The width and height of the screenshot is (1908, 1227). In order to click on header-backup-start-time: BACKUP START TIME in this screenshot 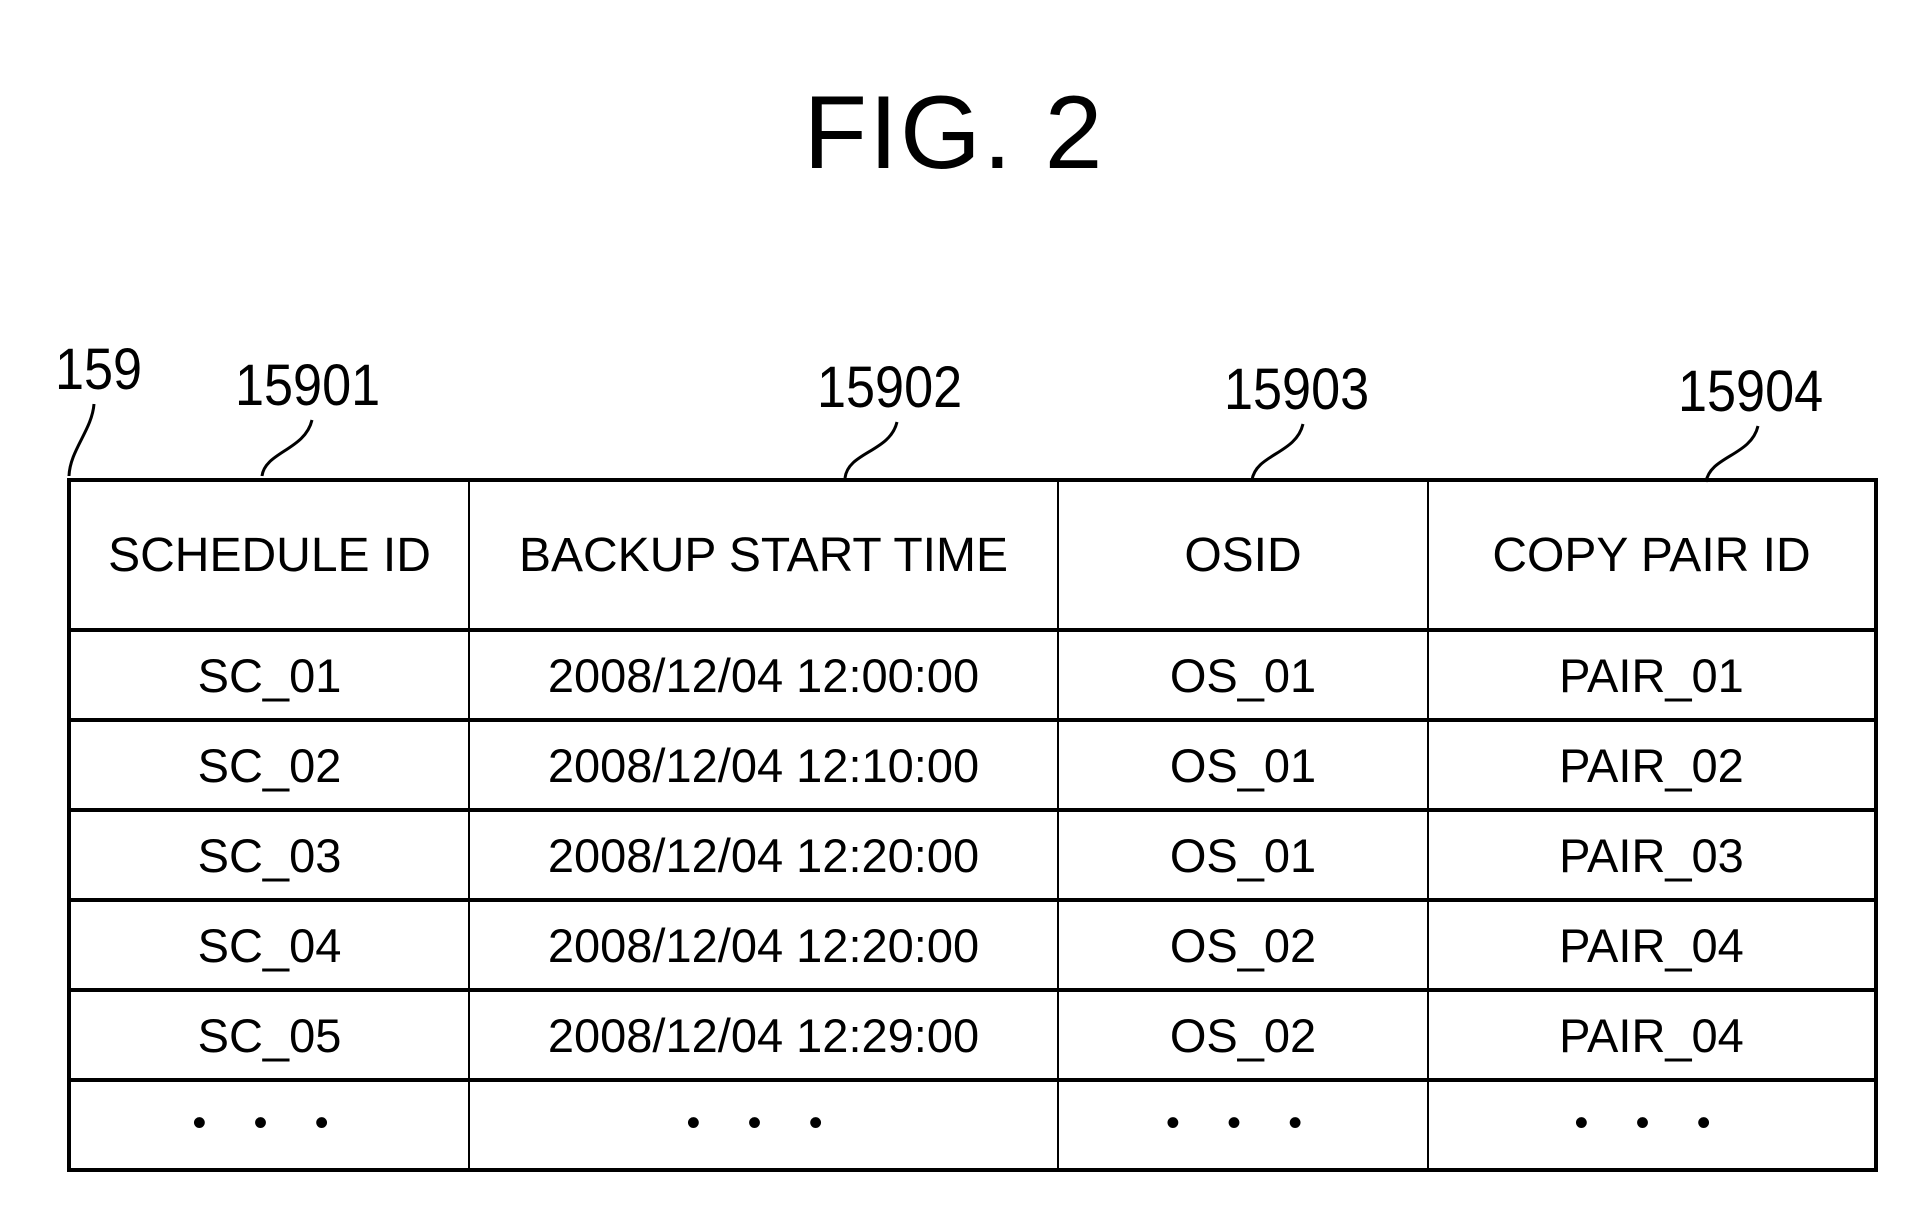, I will do `click(763, 555)`.